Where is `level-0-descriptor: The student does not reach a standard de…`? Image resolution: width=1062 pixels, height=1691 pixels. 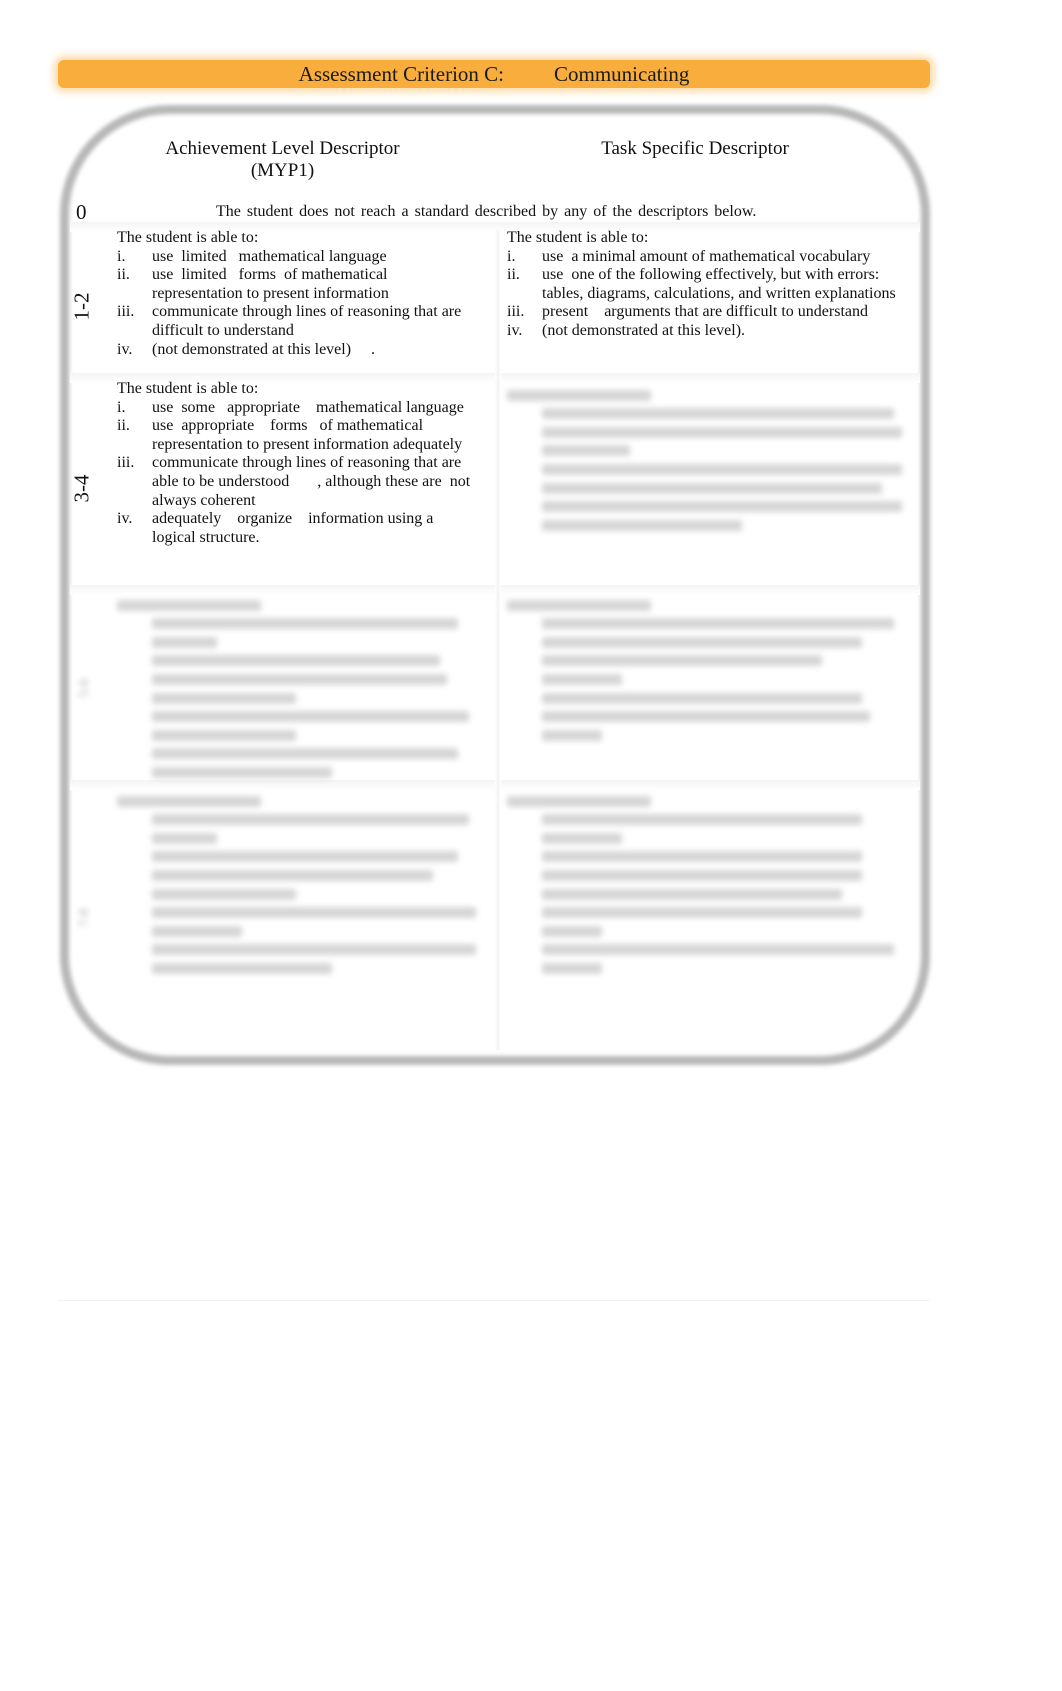
level-0-descriptor: The student does not reach a standard de… is located at coordinates (486, 211).